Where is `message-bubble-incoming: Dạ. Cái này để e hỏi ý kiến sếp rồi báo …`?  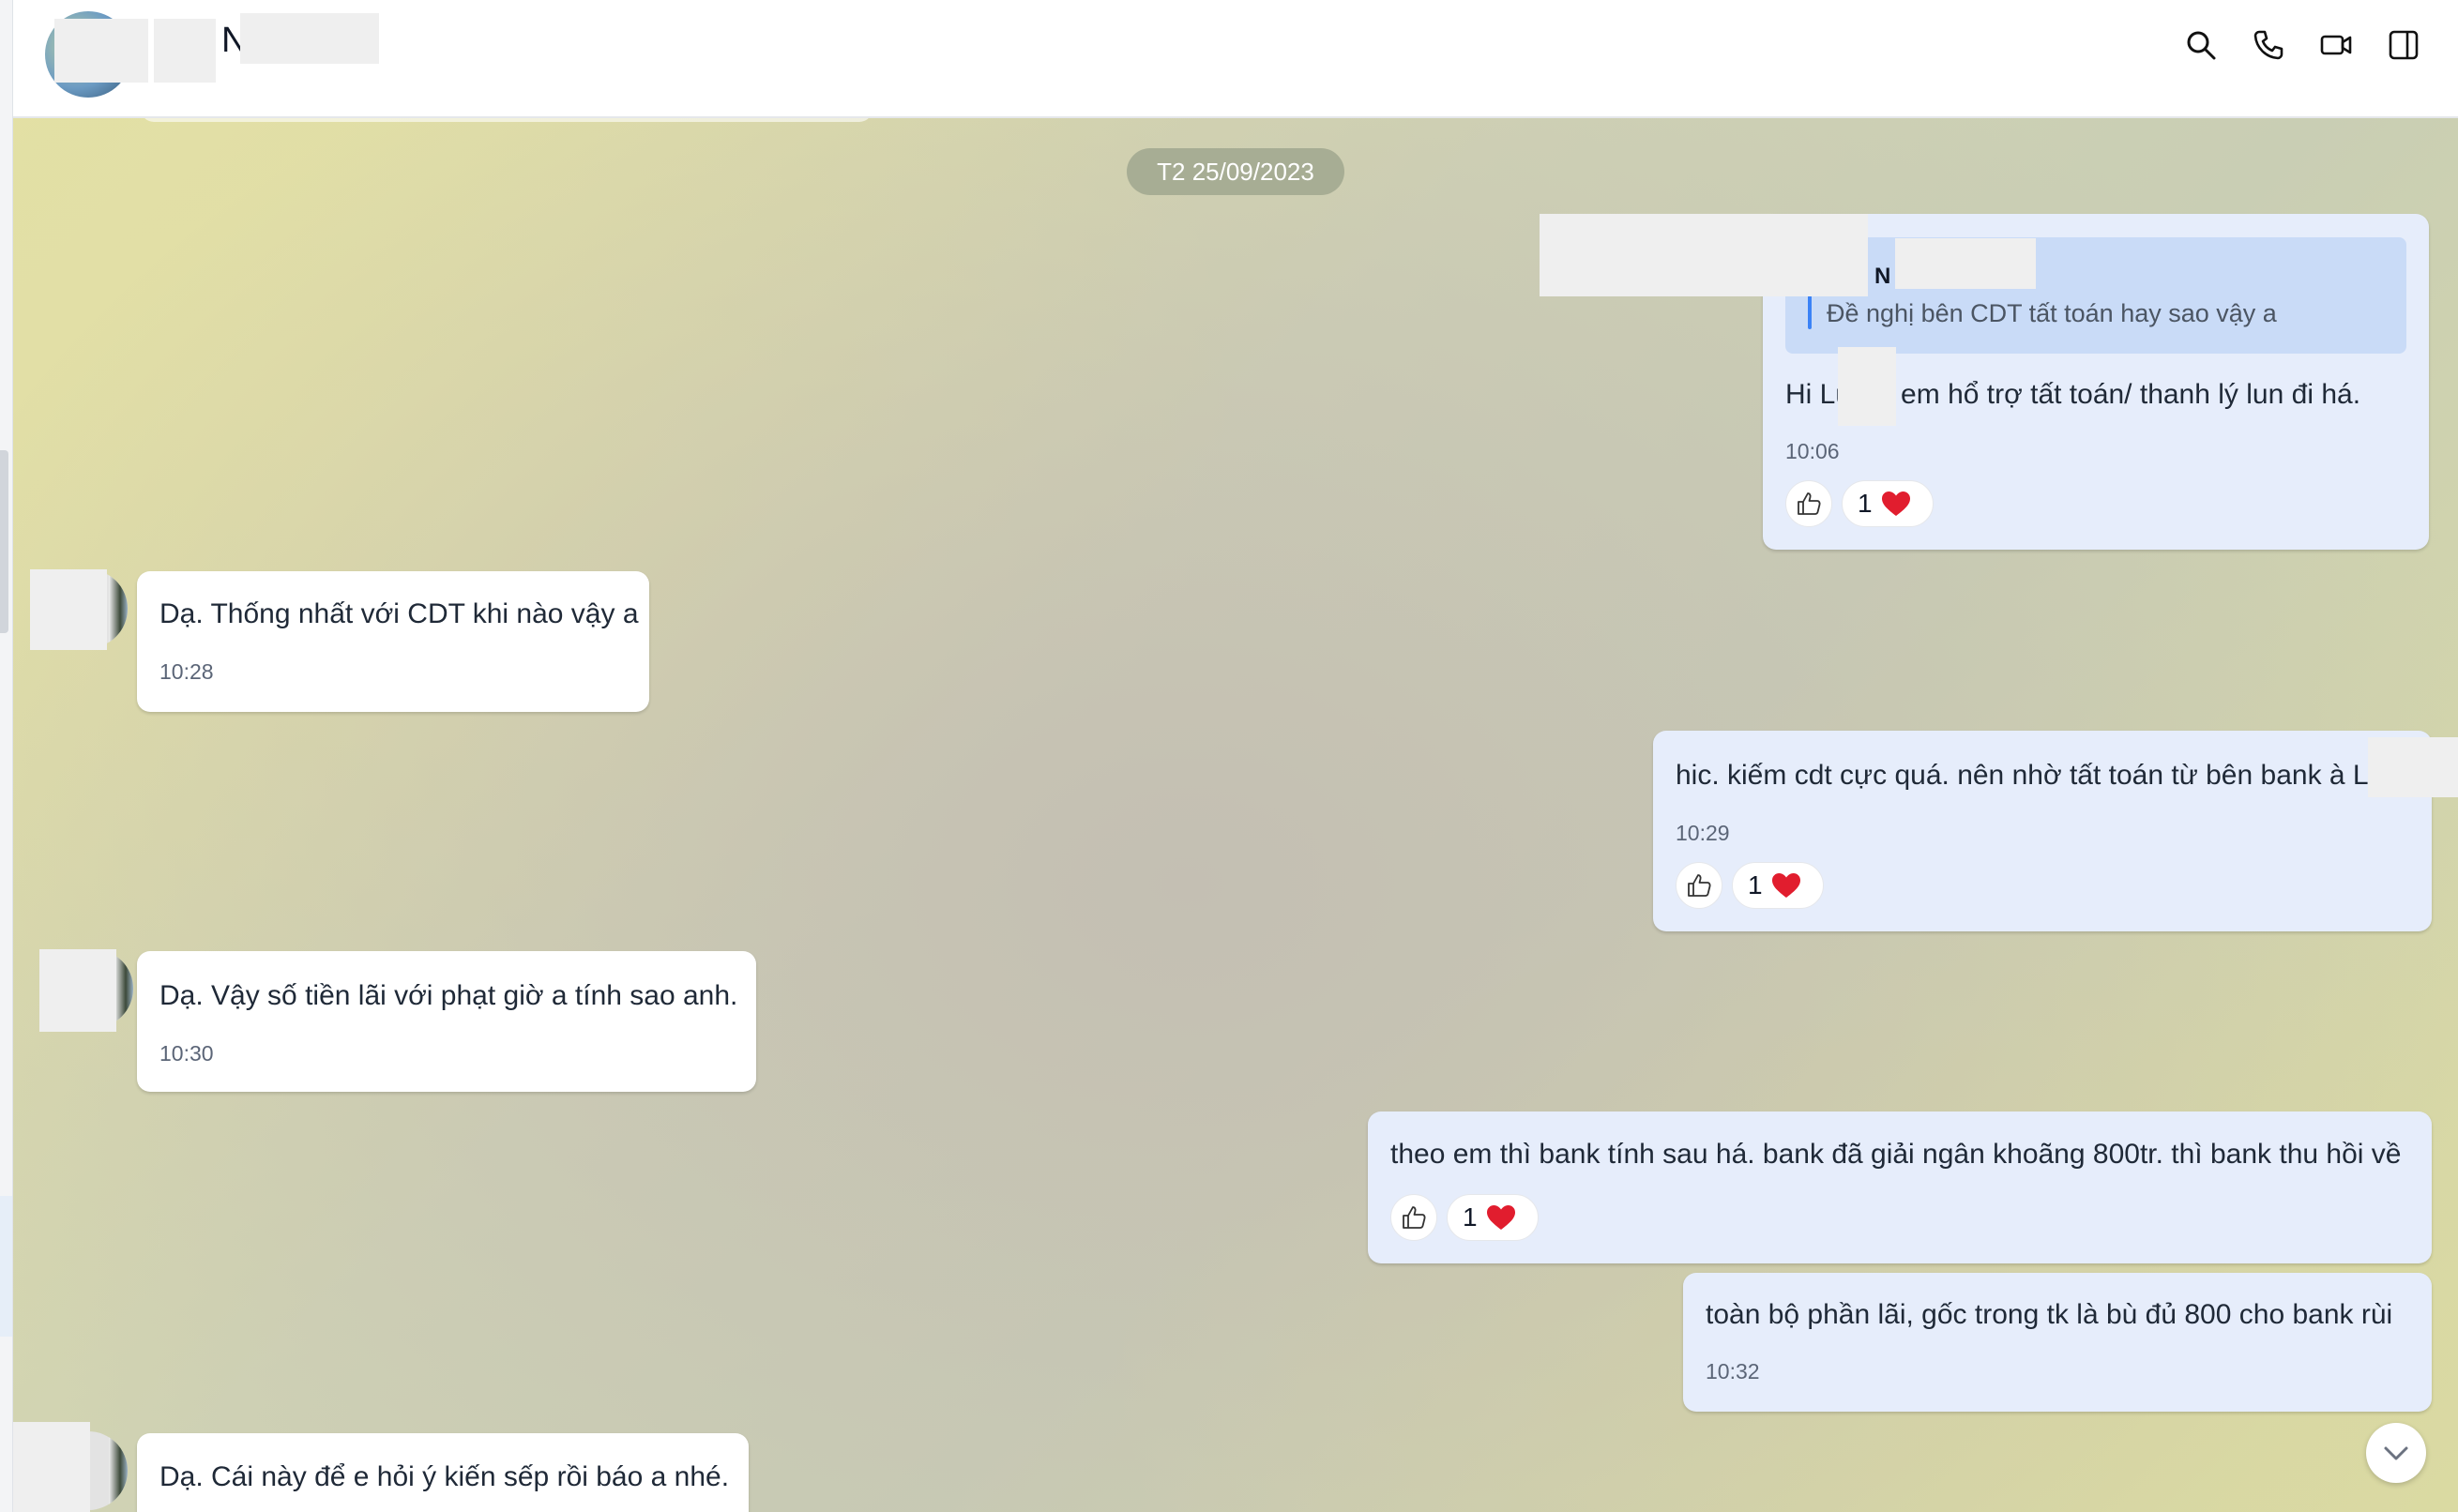
message-bubble-incoming: Dạ. Cái này để e hỏi ý kiến sếp rồi báo … is located at coordinates (443, 1472).